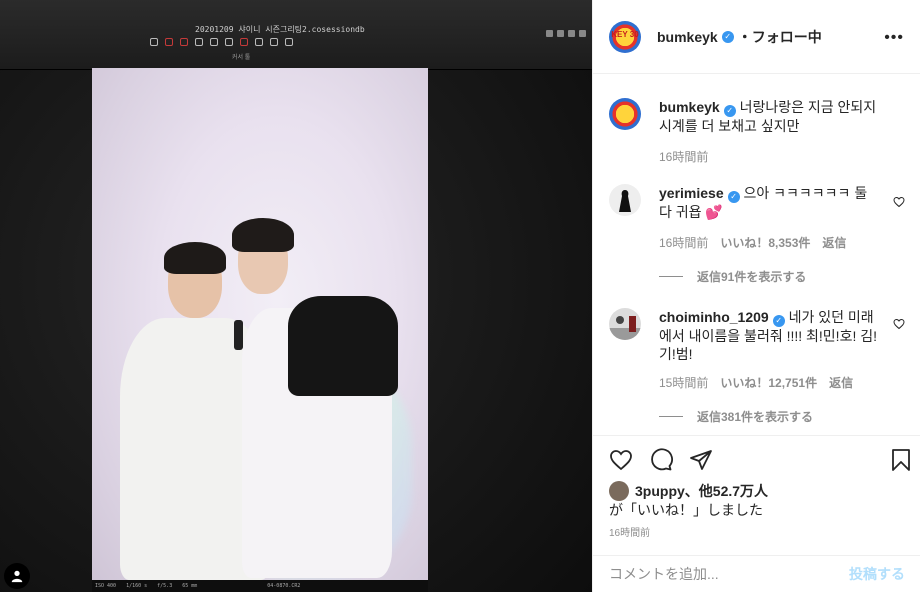 The image size is (920, 592). I want to click on comment-meta: 16時間前 いいね！8,353件 返信, so click(752, 242).